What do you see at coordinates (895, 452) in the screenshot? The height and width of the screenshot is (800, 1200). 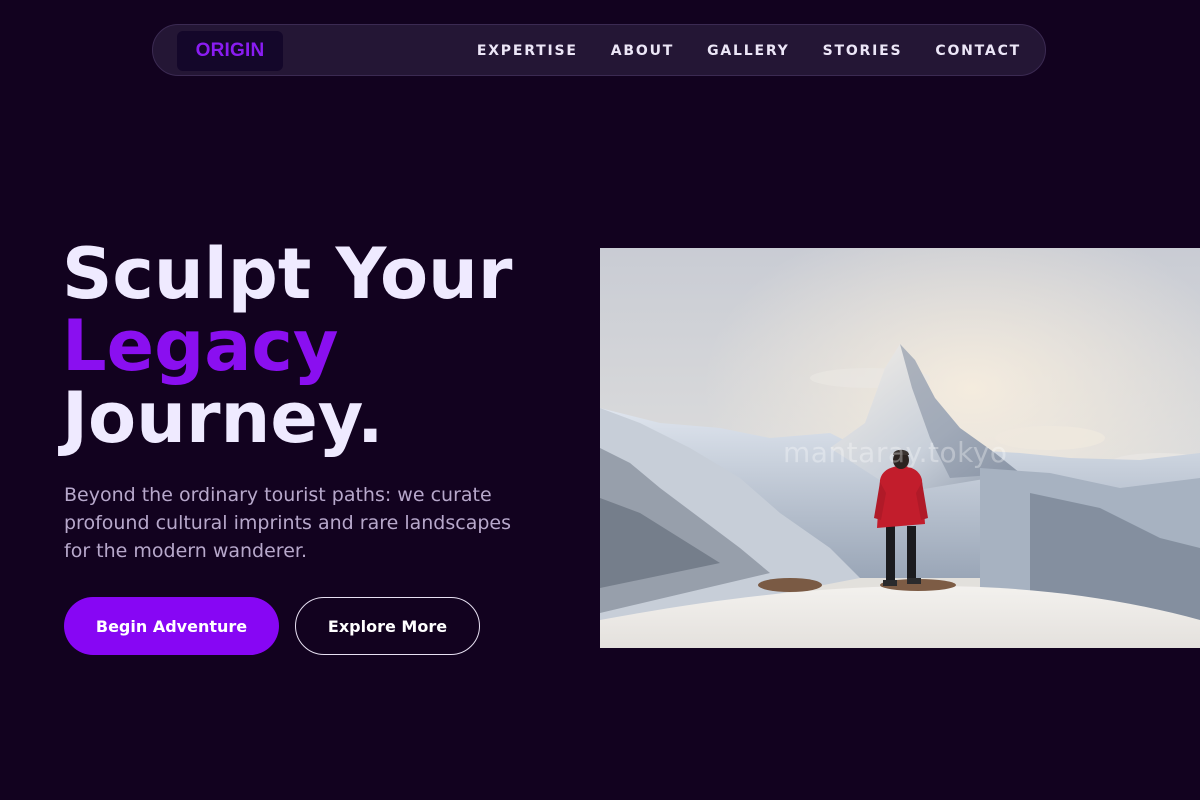 I see `image-watermark: mantaray.tokyo` at bounding box center [895, 452].